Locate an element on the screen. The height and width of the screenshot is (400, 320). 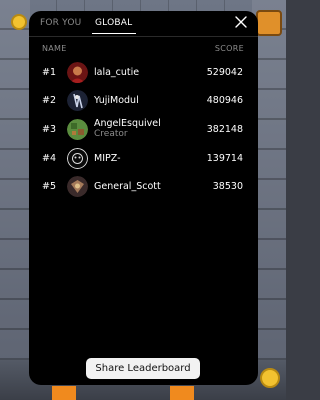
leaderboard-row: #4 MIPZ- 139714 is located at coordinates (143, 159).